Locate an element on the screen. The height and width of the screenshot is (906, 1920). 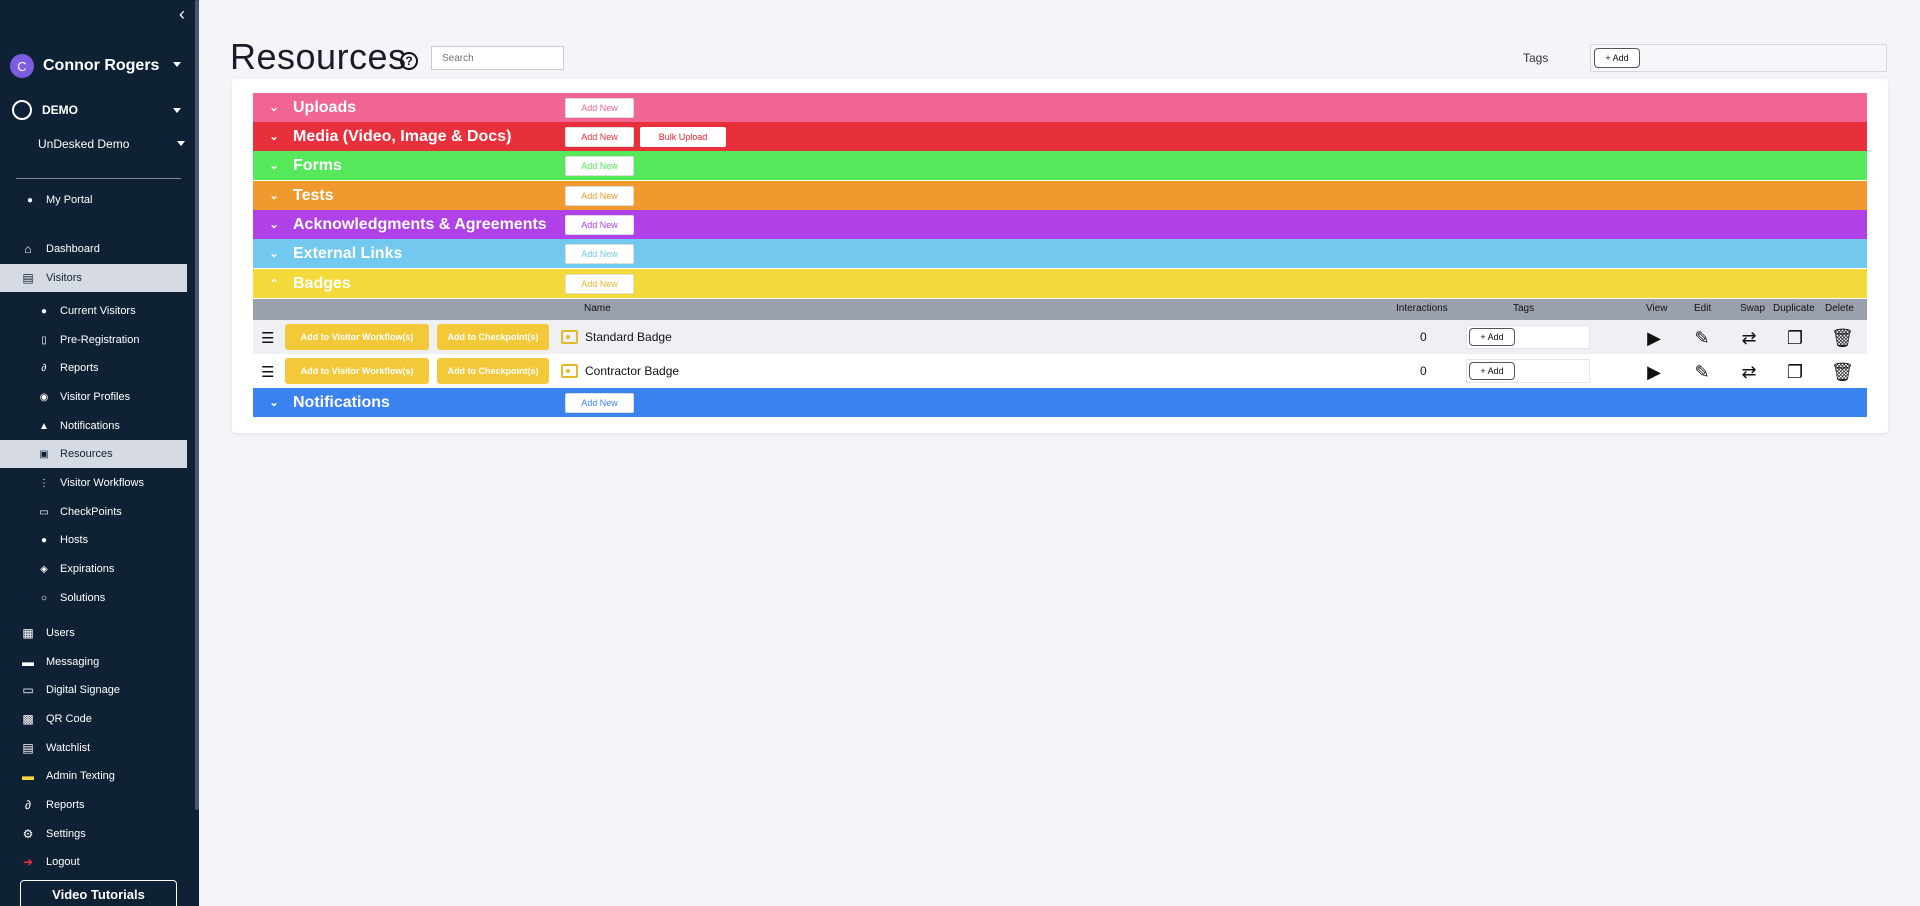
sidebar-item-checkpoints: ▭ CheckPoints is located at coordinates (93, 512).